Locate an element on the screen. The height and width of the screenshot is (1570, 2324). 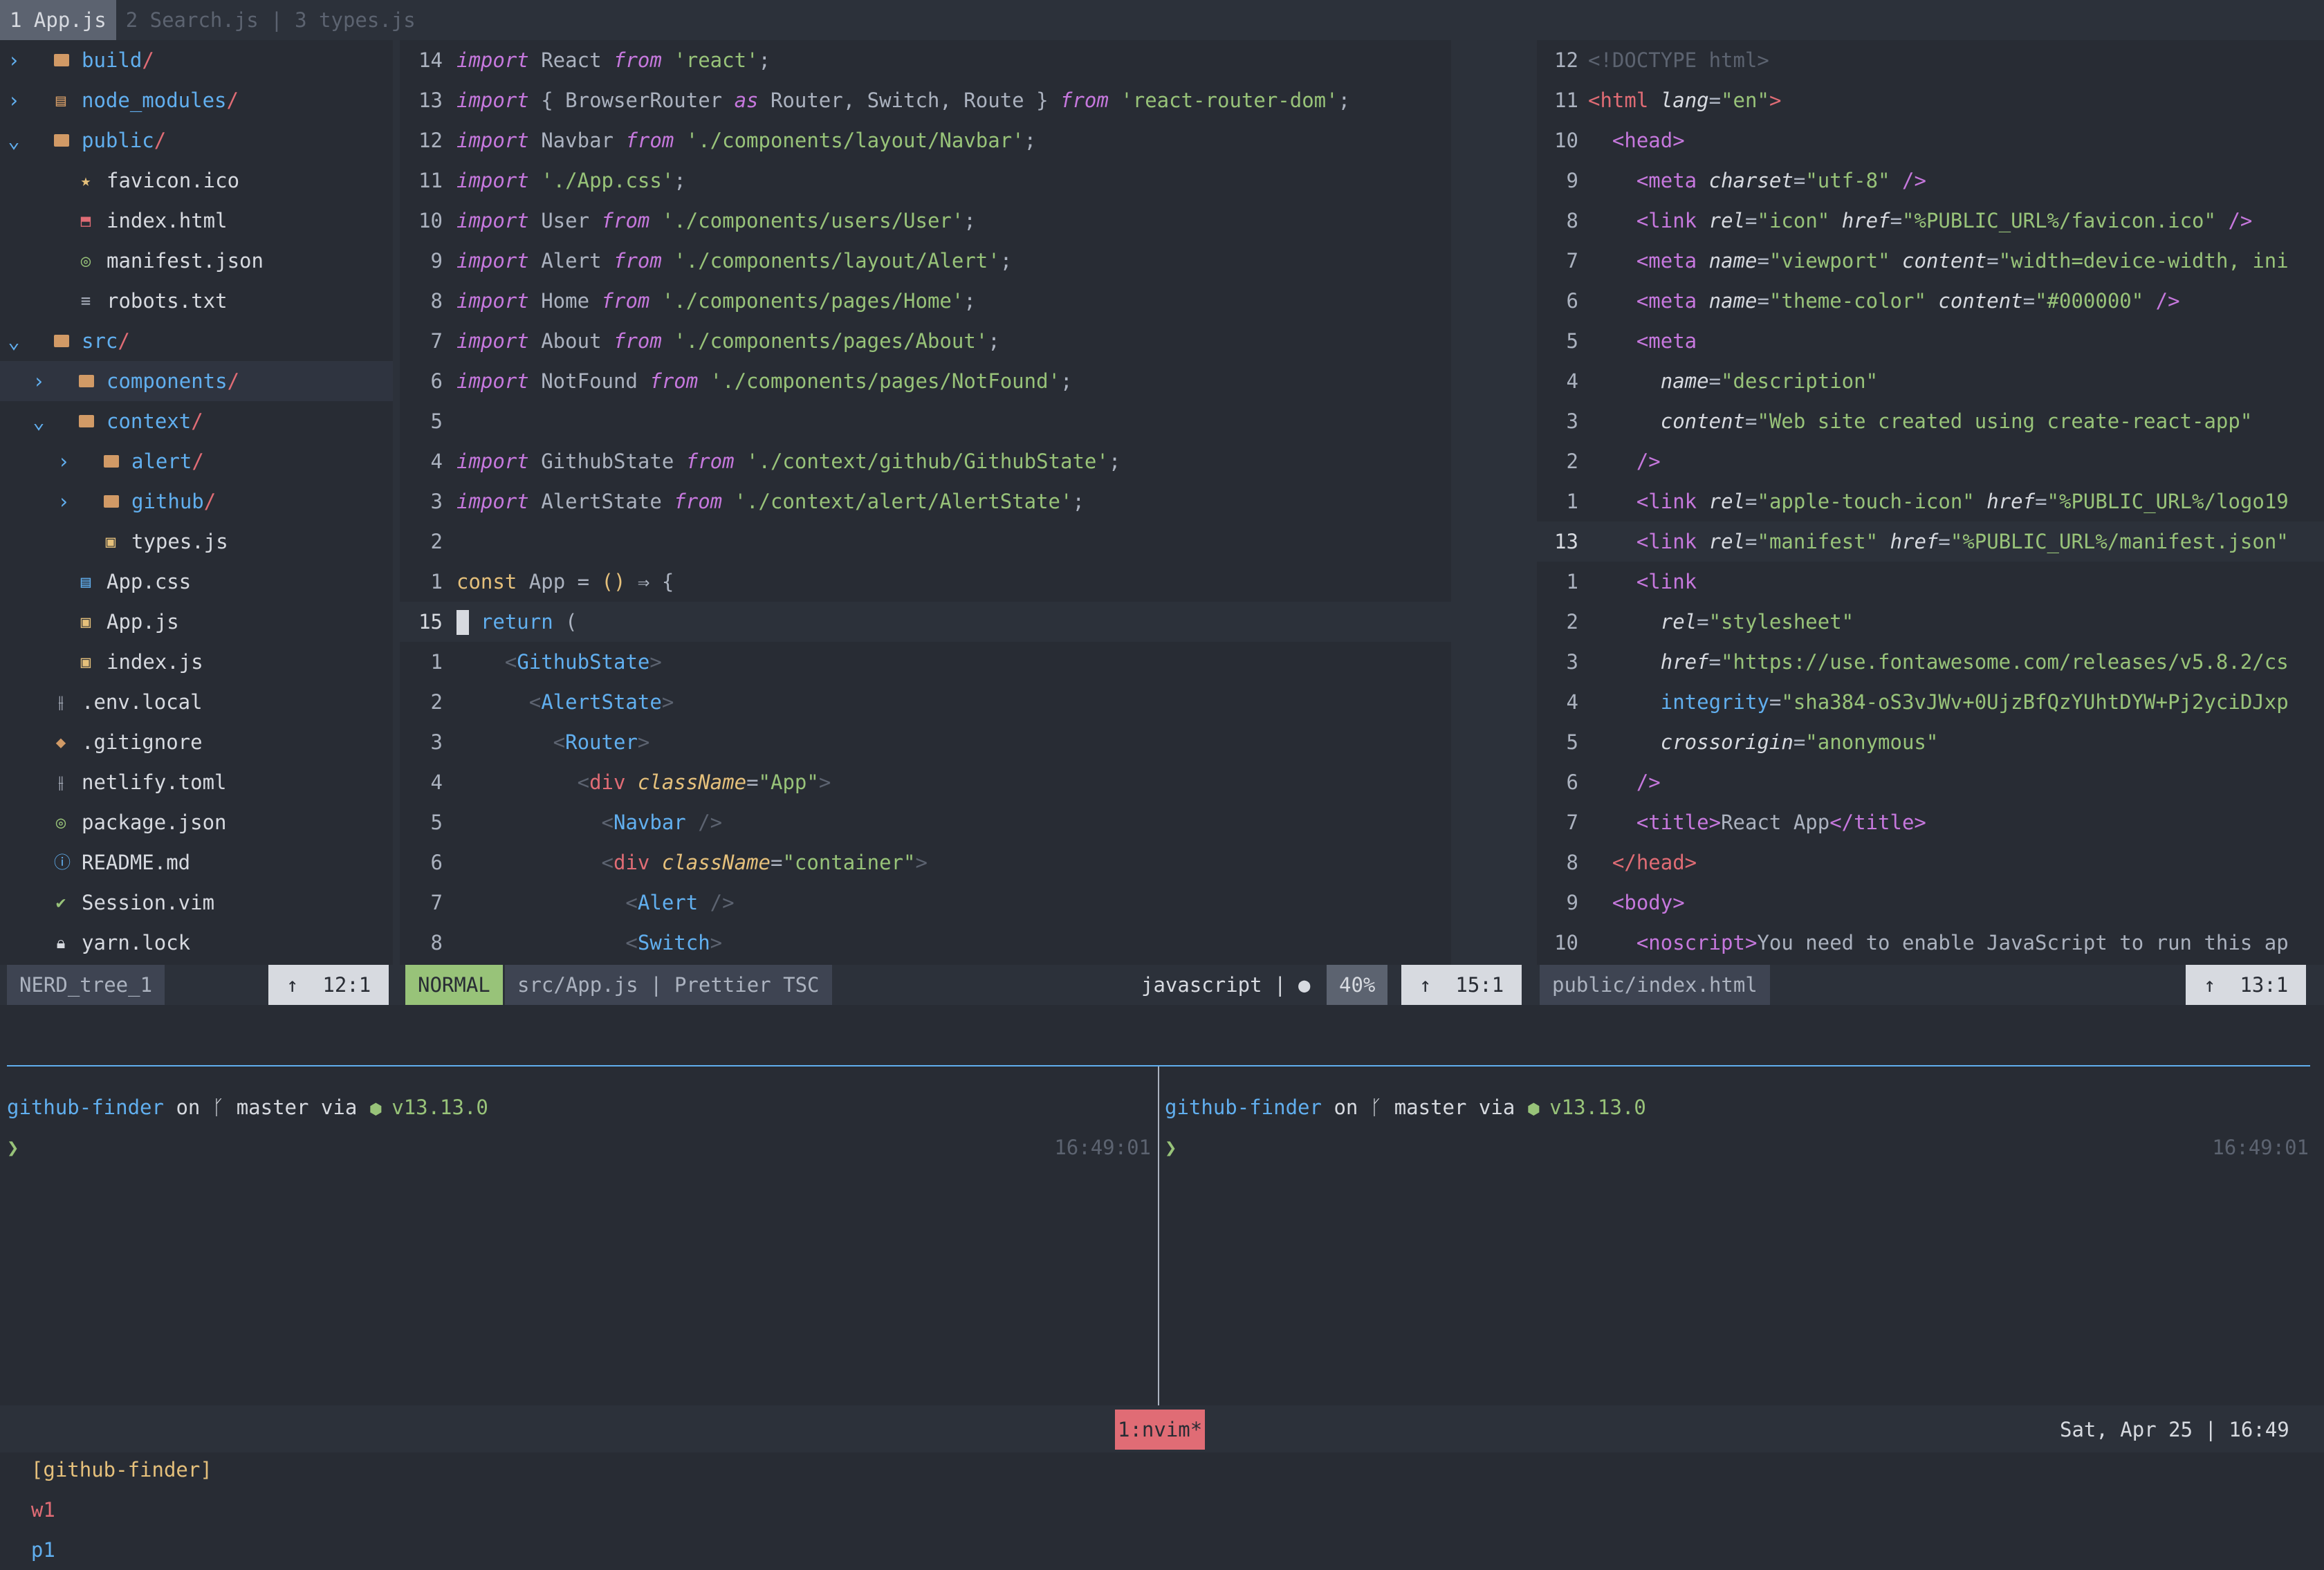
editor-scrollbar is located at coordinates (1494, 503).